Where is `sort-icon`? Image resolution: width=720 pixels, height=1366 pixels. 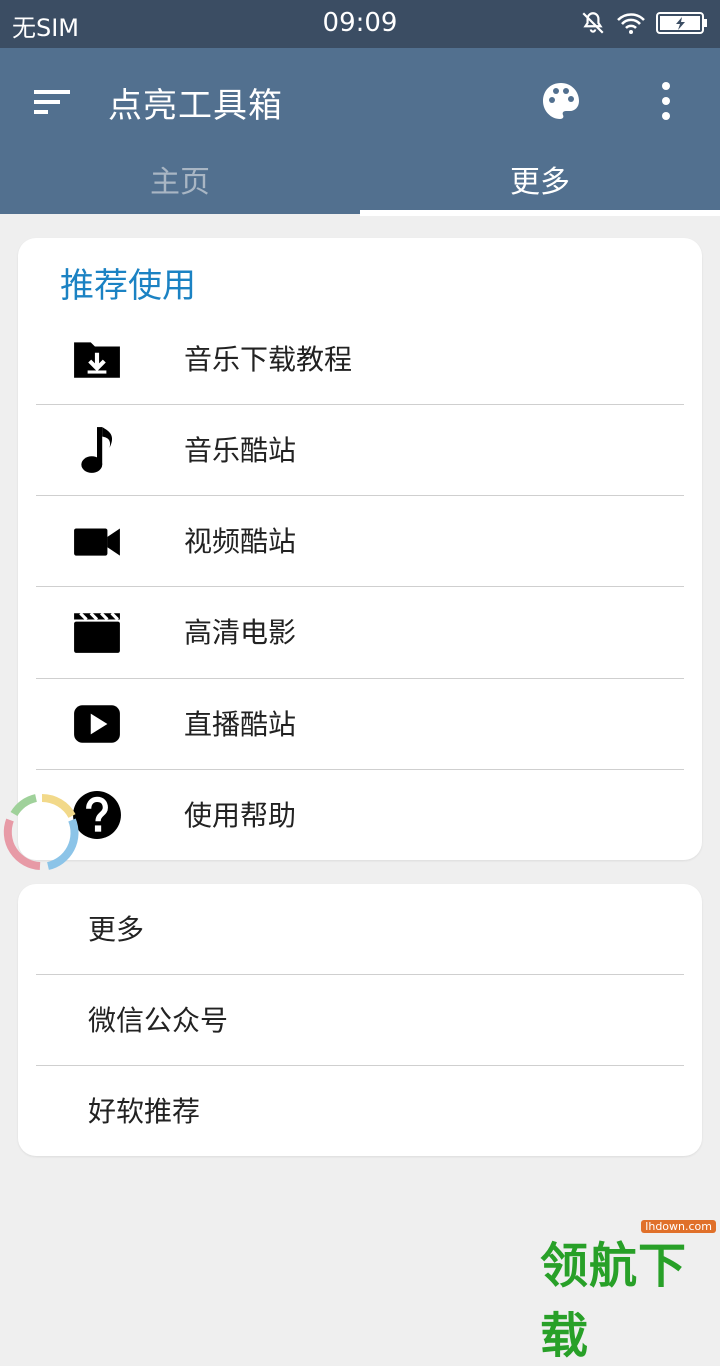
sort-icon is located at coordinates (52, 102).